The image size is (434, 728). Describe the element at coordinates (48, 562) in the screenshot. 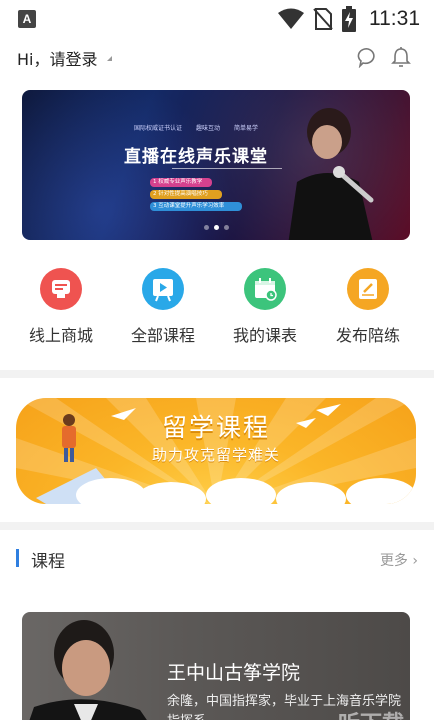

I see `section-title: 课程` at that location.